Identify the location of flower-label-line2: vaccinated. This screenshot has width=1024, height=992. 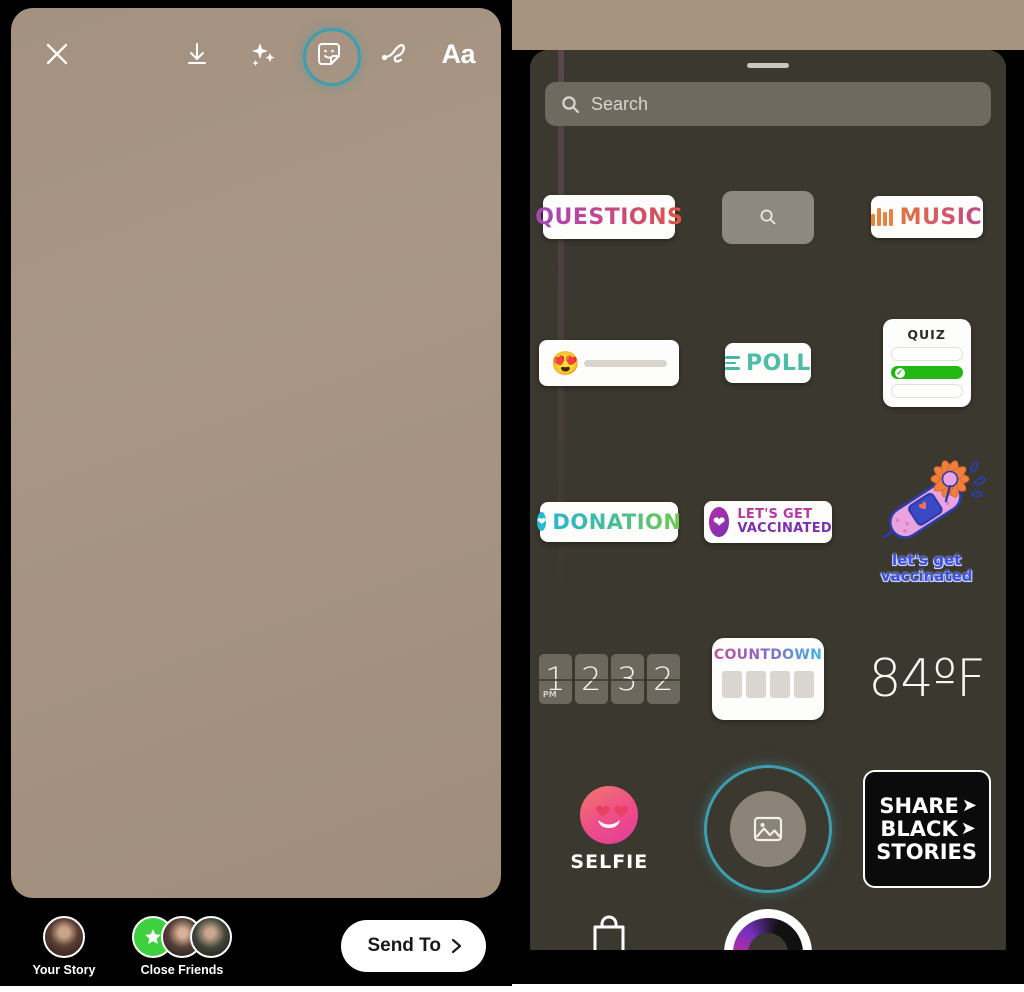
(926, 575).